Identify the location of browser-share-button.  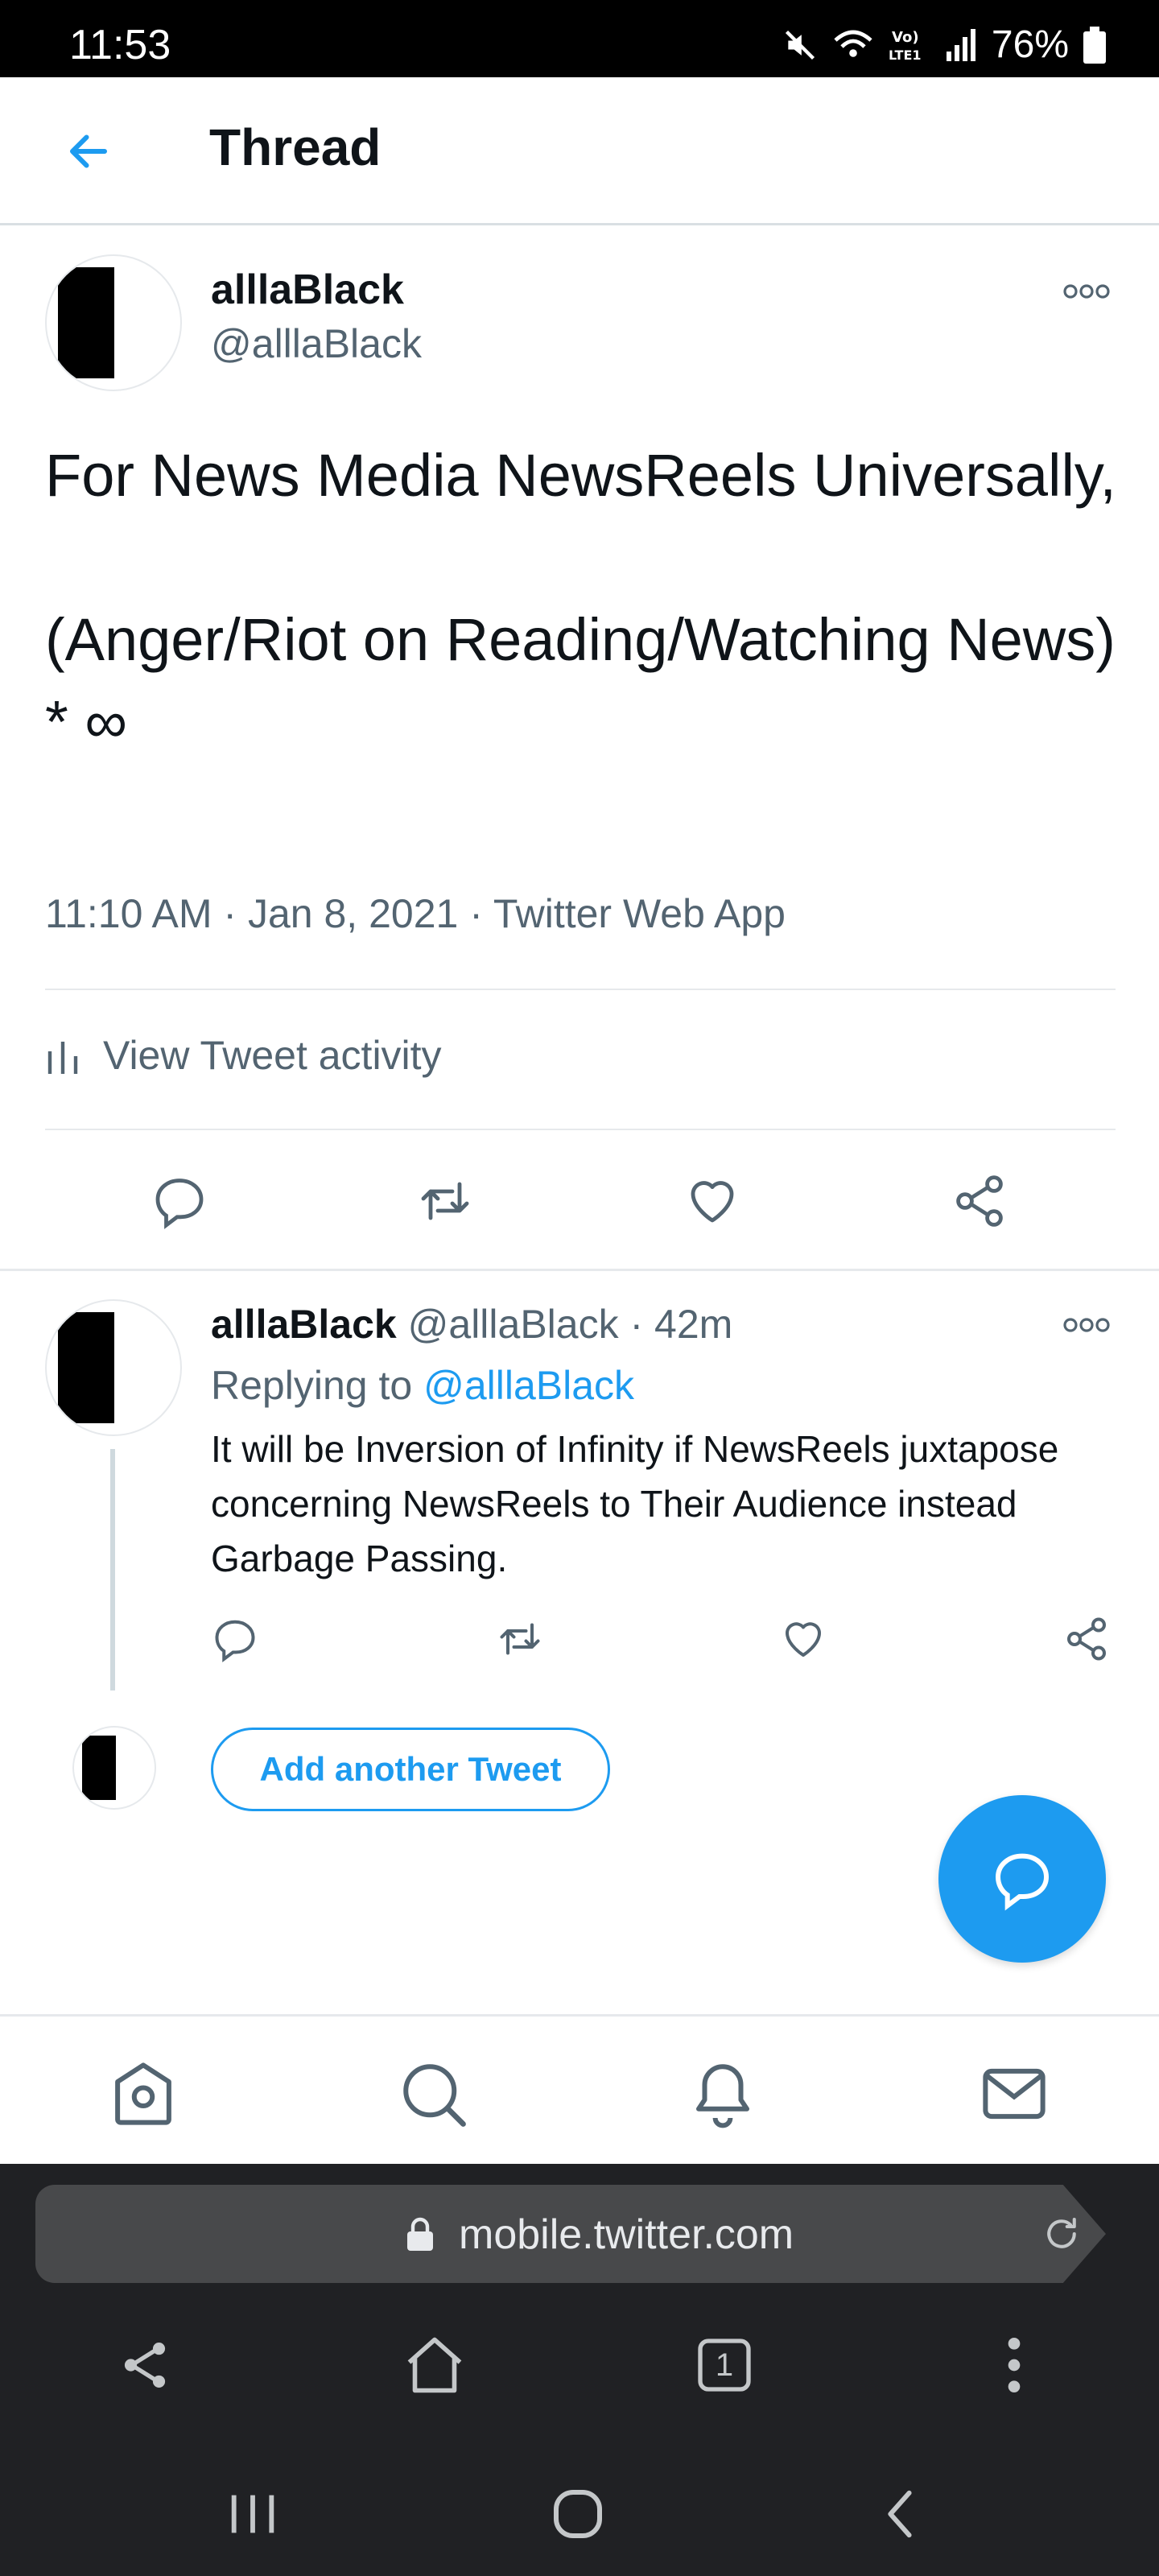
(145, 2365).